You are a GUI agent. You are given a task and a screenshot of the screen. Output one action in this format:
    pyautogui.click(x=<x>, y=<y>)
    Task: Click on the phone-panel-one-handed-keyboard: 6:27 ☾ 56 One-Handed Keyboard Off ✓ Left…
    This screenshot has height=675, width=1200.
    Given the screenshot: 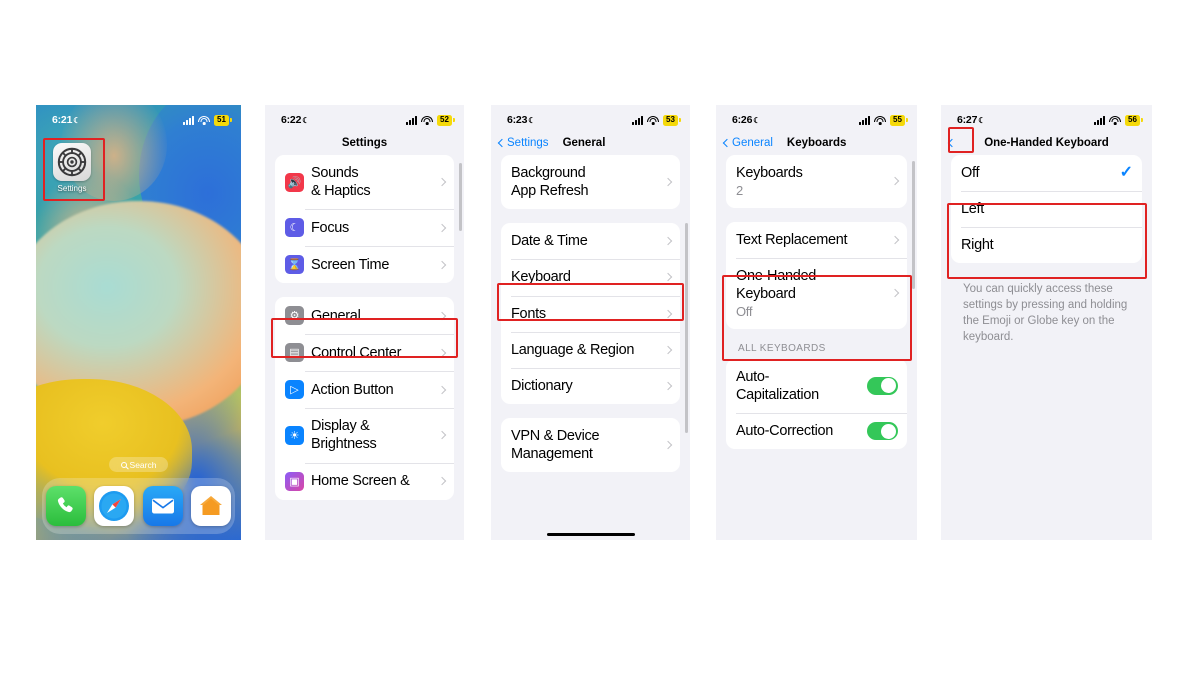 What is the action you would take?
    pyautogui.click(x=1046, y=322)
    